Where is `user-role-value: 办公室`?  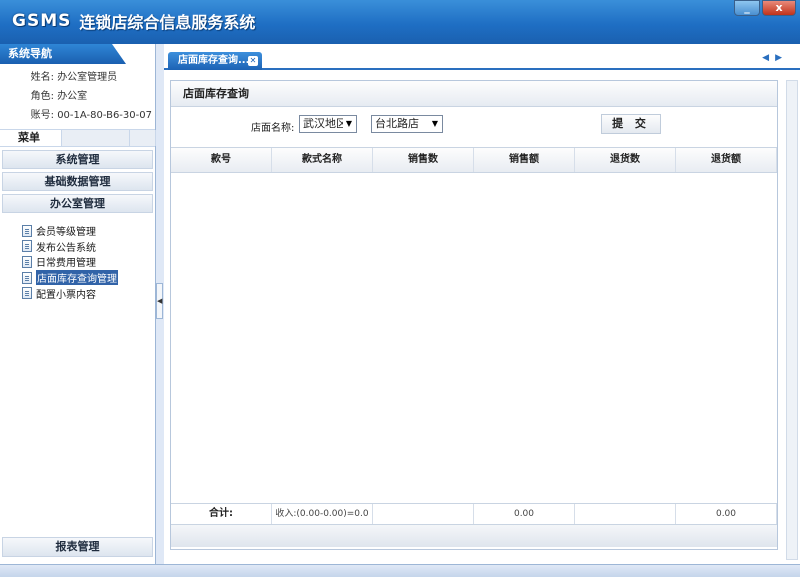
user-role-value: 办公室 is located at coordinates (72, 96).